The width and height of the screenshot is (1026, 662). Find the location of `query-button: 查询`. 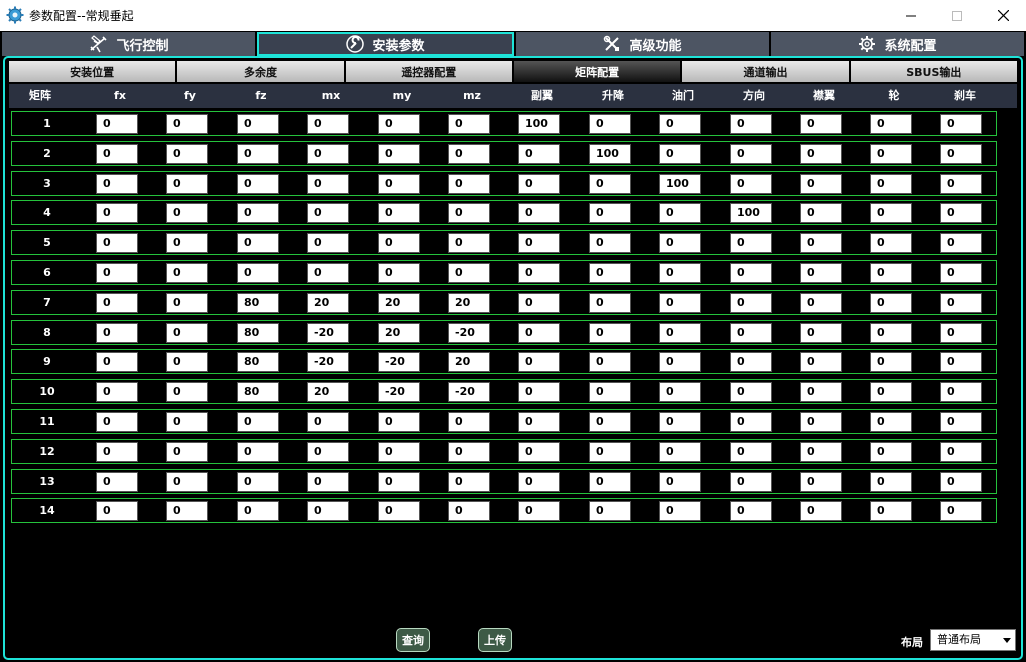

query-button: 查询 is located at coordinates (413, 640).